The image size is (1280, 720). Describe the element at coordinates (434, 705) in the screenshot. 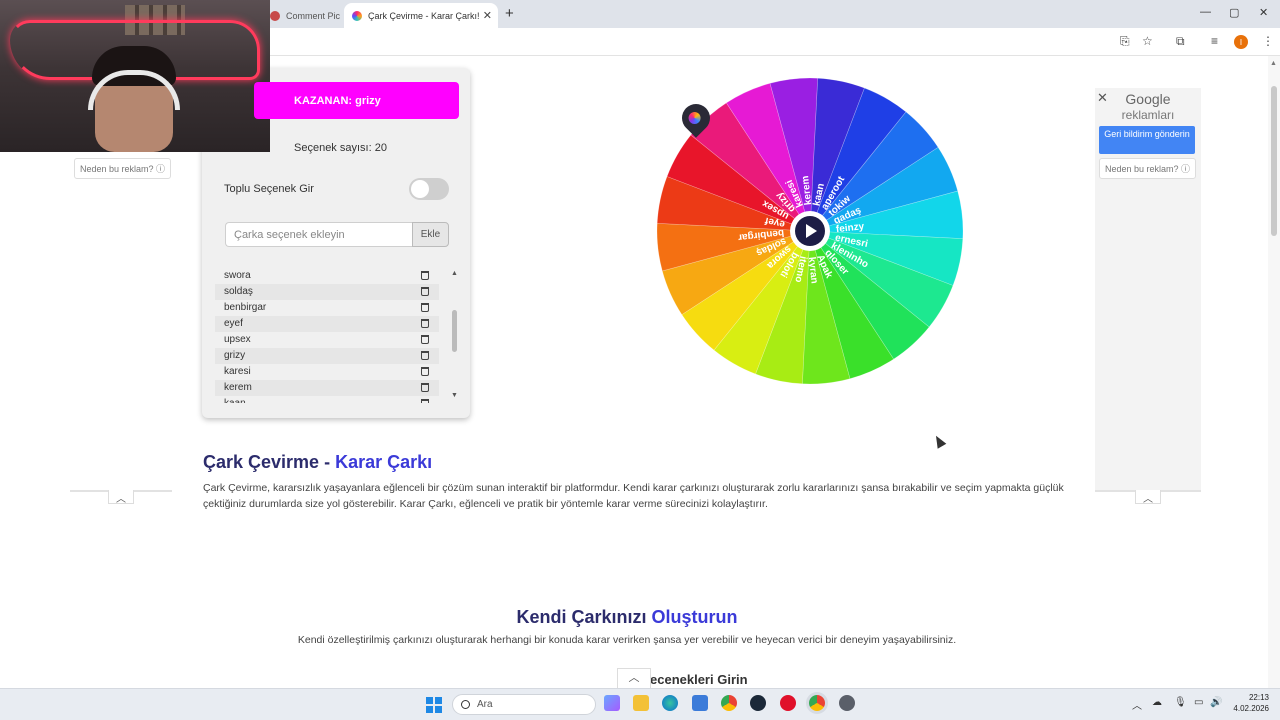

I see `windows-start-icon` at that location.